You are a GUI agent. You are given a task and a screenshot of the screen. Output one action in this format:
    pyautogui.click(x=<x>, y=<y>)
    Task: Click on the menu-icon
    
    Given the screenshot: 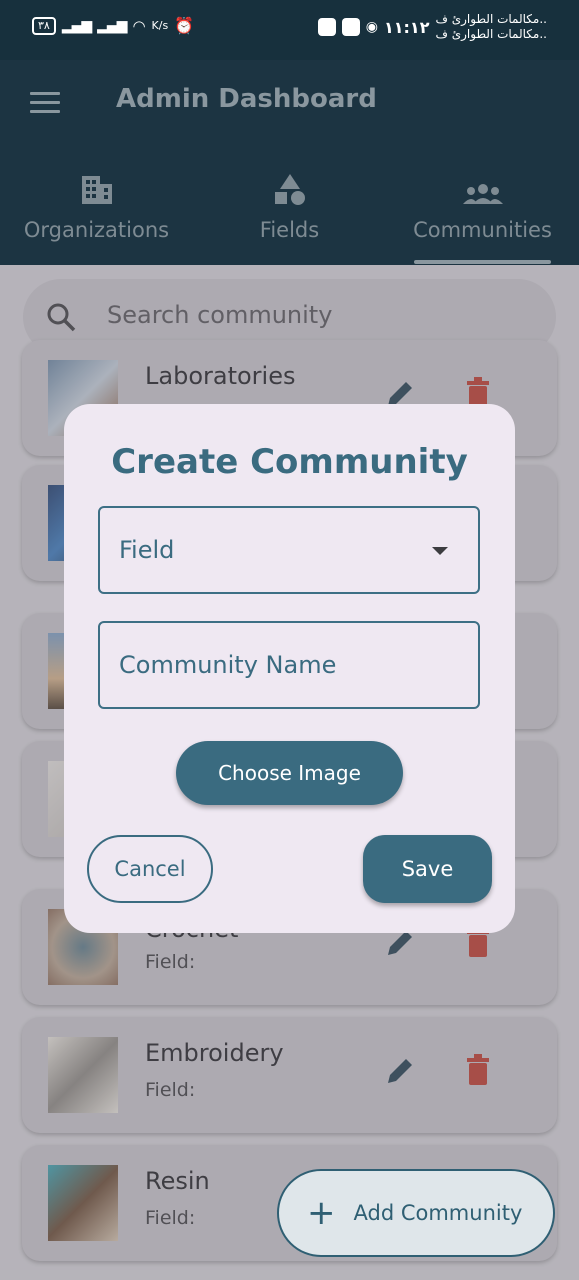 What is the action you would take?
    pyautogui.click(x=45, y=103)
    